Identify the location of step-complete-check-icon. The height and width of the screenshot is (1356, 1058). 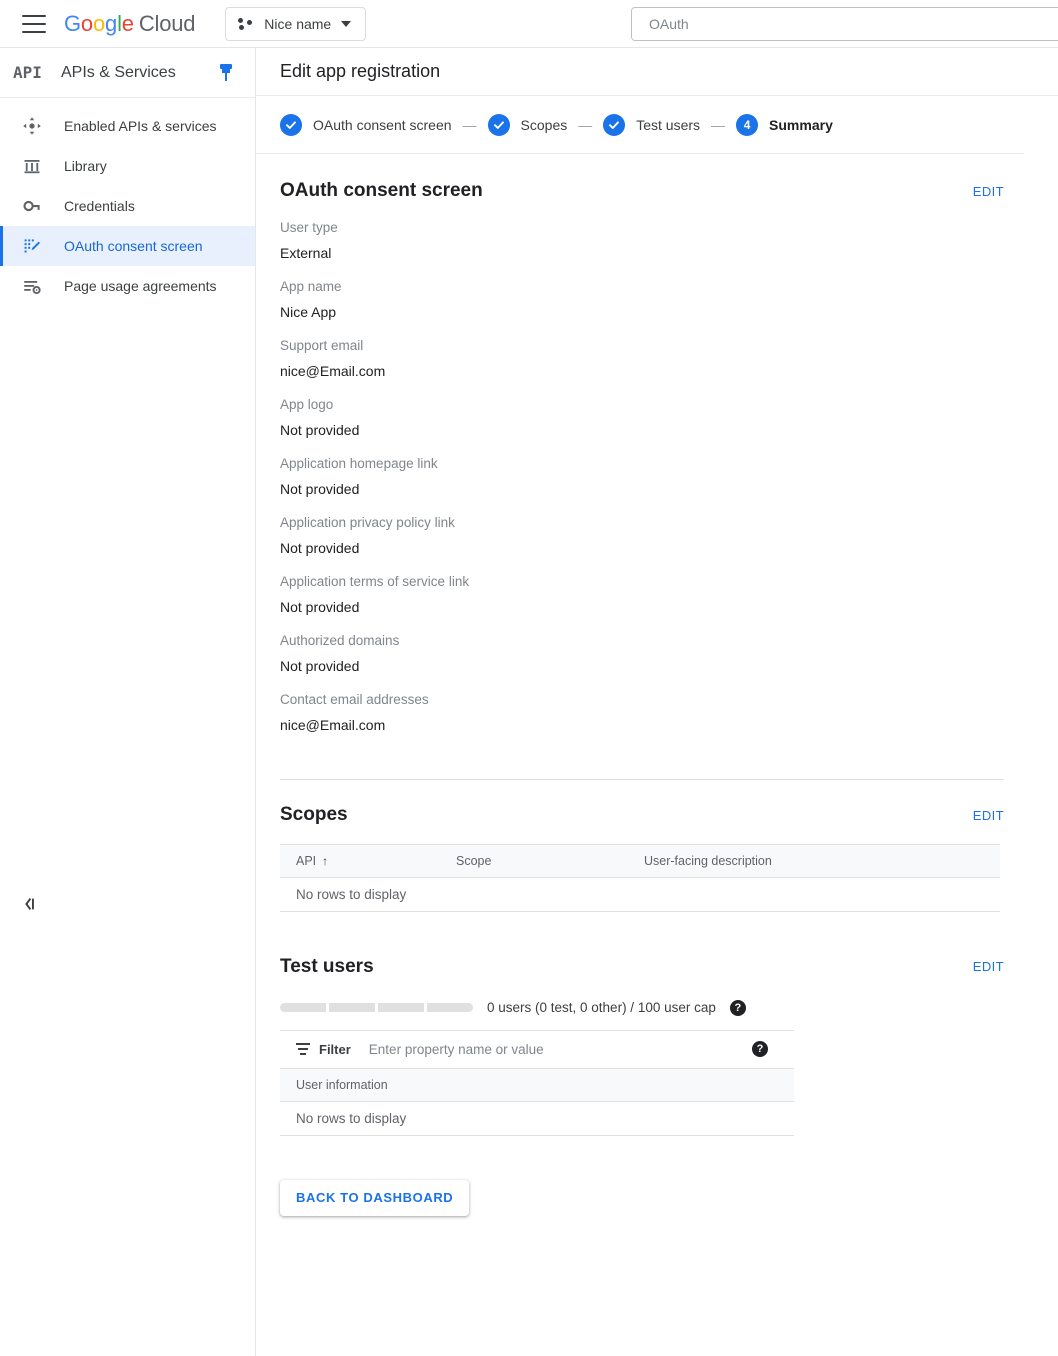
(614, 124).